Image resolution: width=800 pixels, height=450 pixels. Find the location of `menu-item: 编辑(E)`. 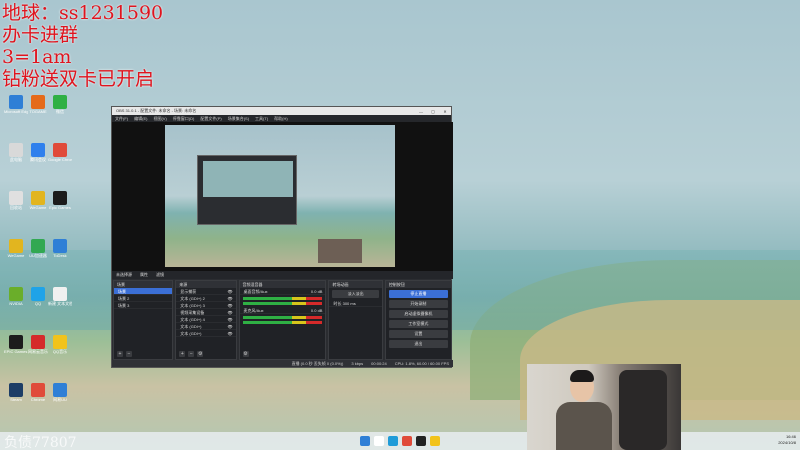

menu-item: 编辑(E) is located at coordinates (140, 119).